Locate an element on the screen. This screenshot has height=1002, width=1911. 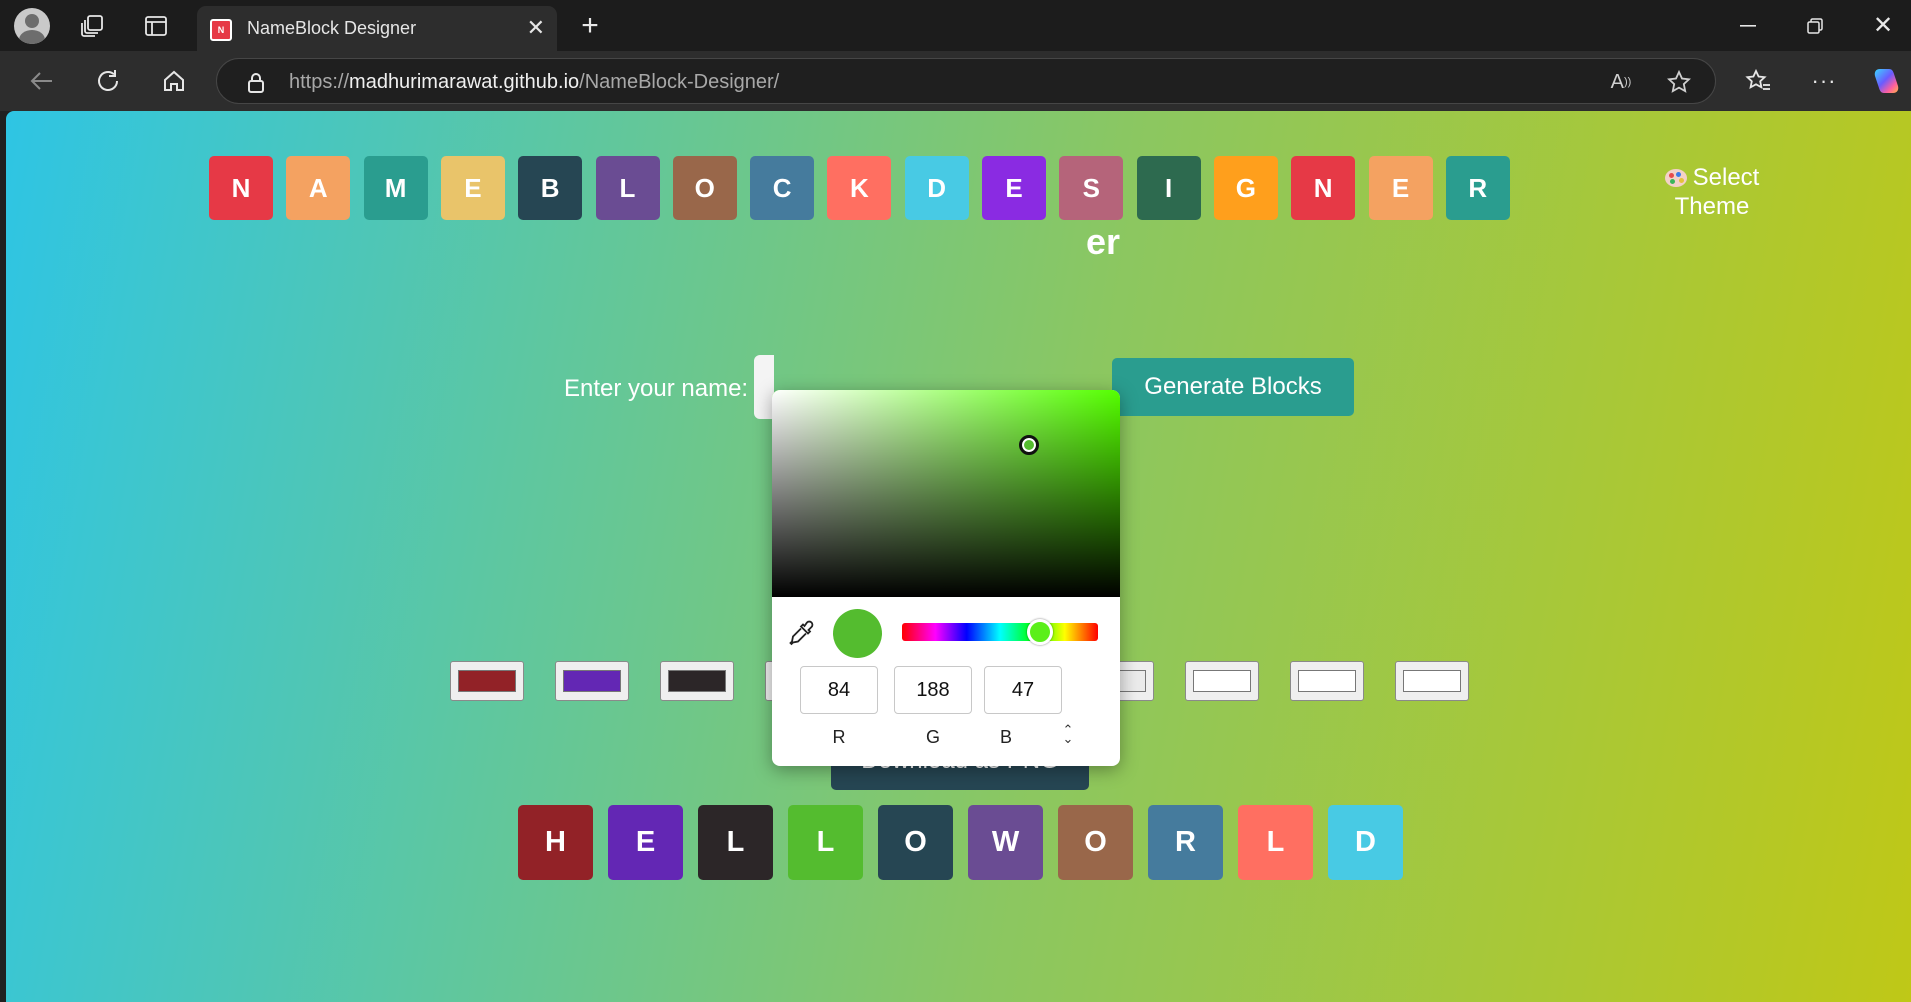
green-input: 188 is located at coordinates (933, 690).